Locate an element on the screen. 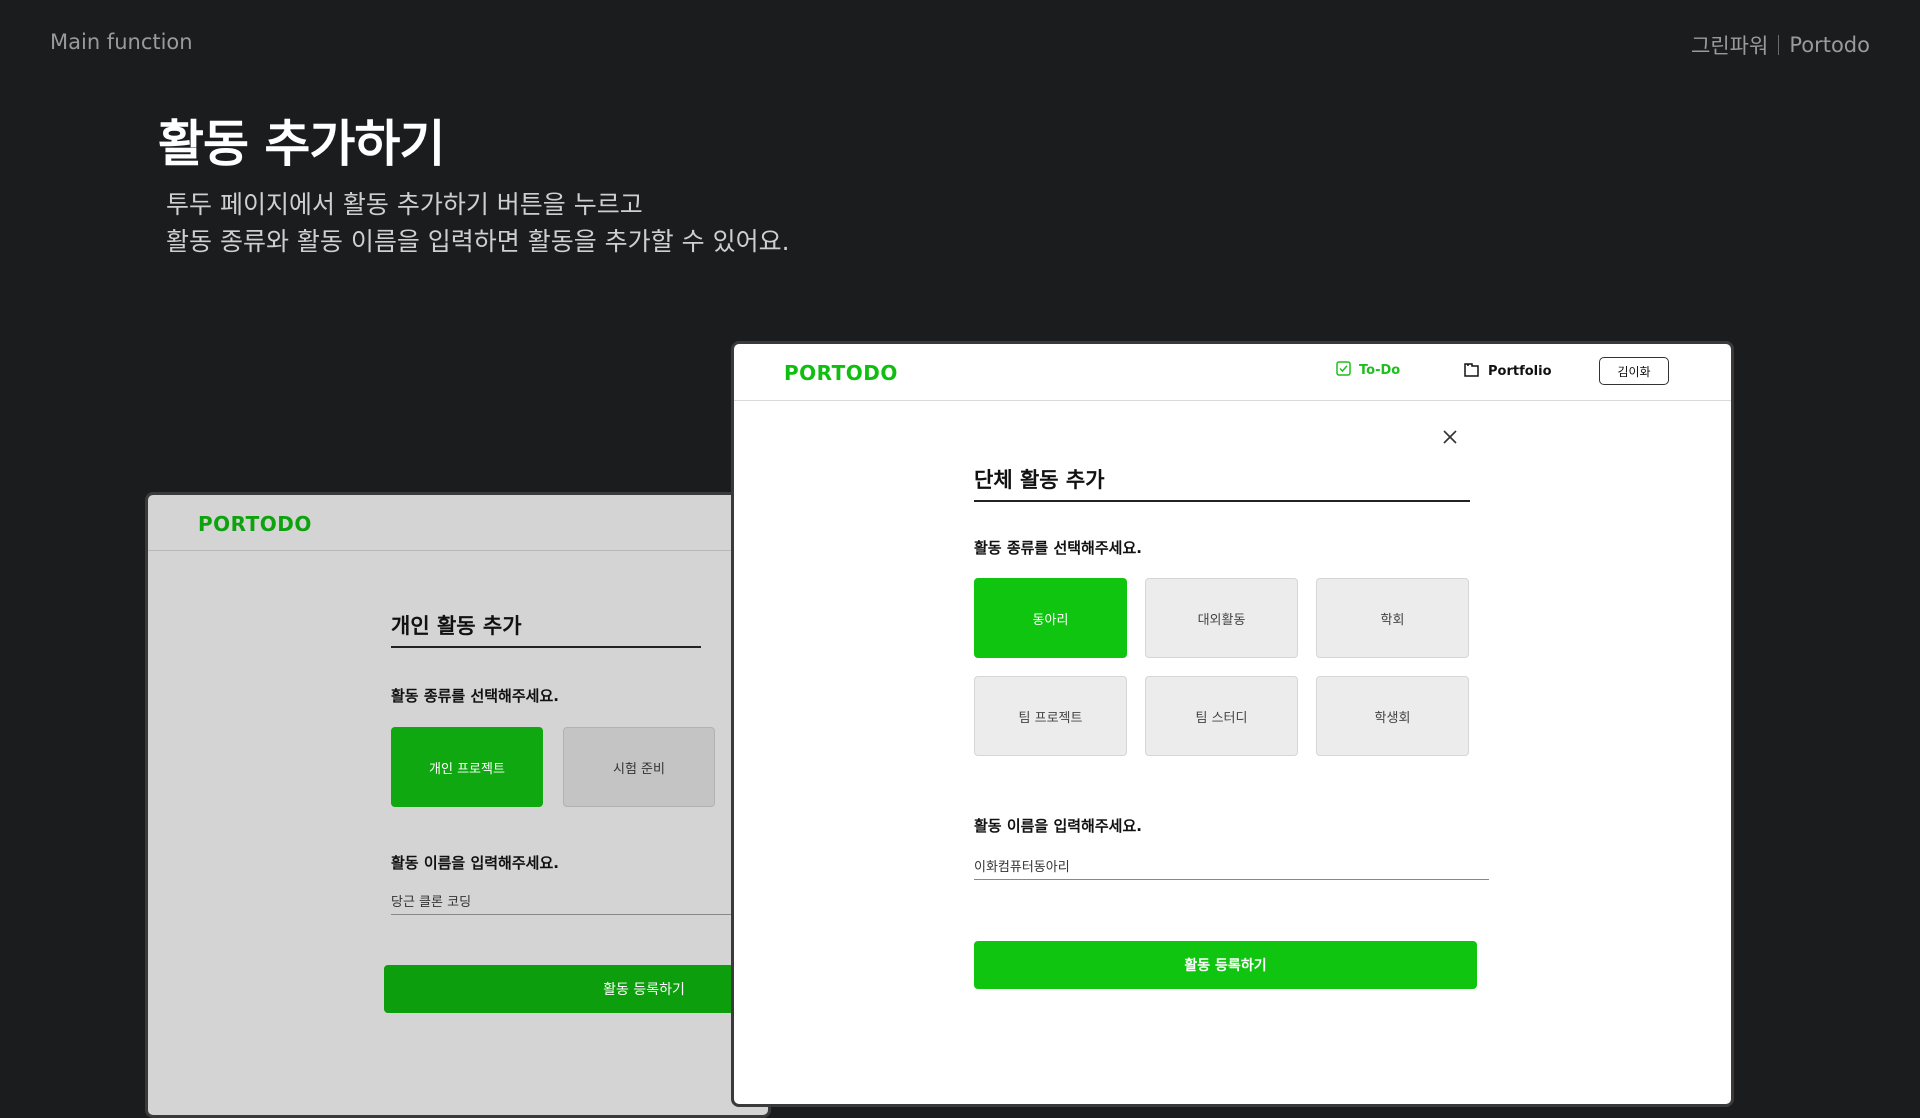  option-team-project: 팀 프로젝트 is located at coordinates (1050, 716).